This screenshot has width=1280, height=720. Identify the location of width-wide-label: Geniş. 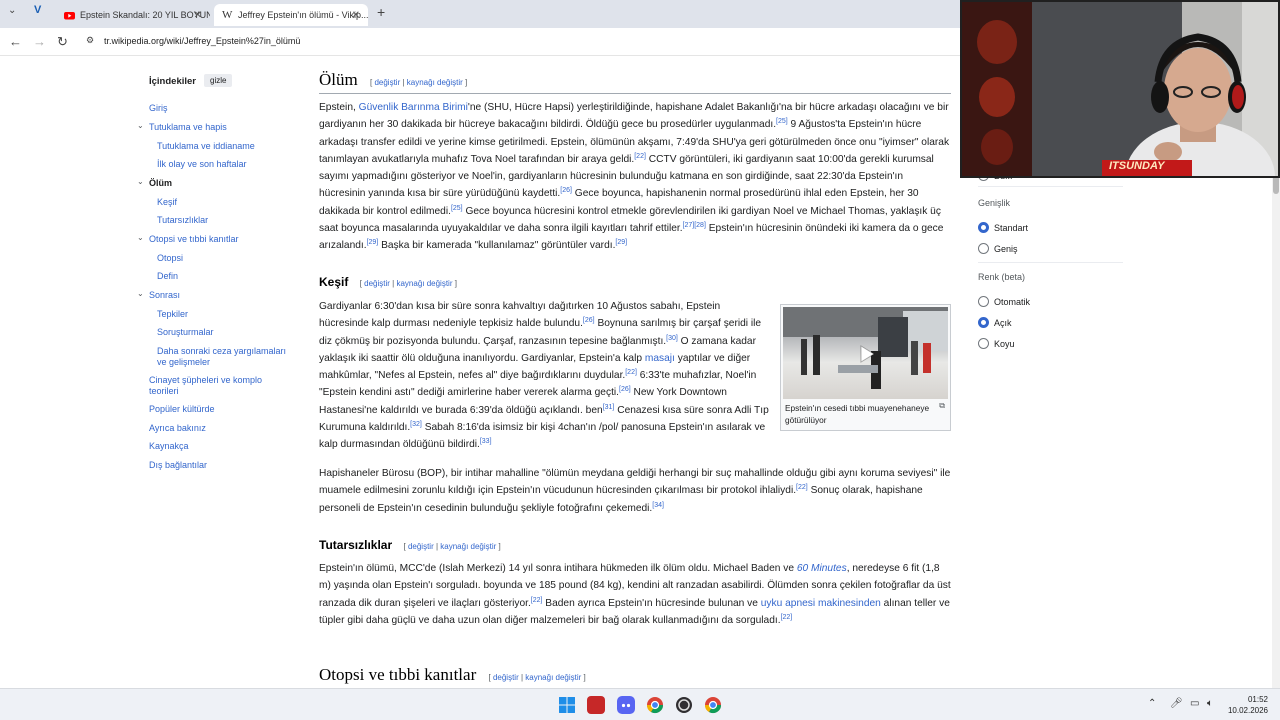
(1006, 249).